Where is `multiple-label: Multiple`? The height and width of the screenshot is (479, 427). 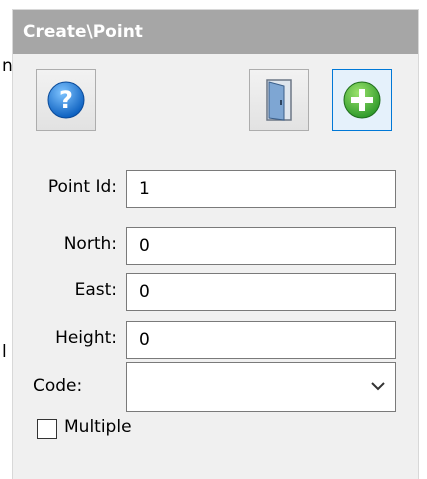 multiple-label: Multiple is located at coordinates (98, 427).